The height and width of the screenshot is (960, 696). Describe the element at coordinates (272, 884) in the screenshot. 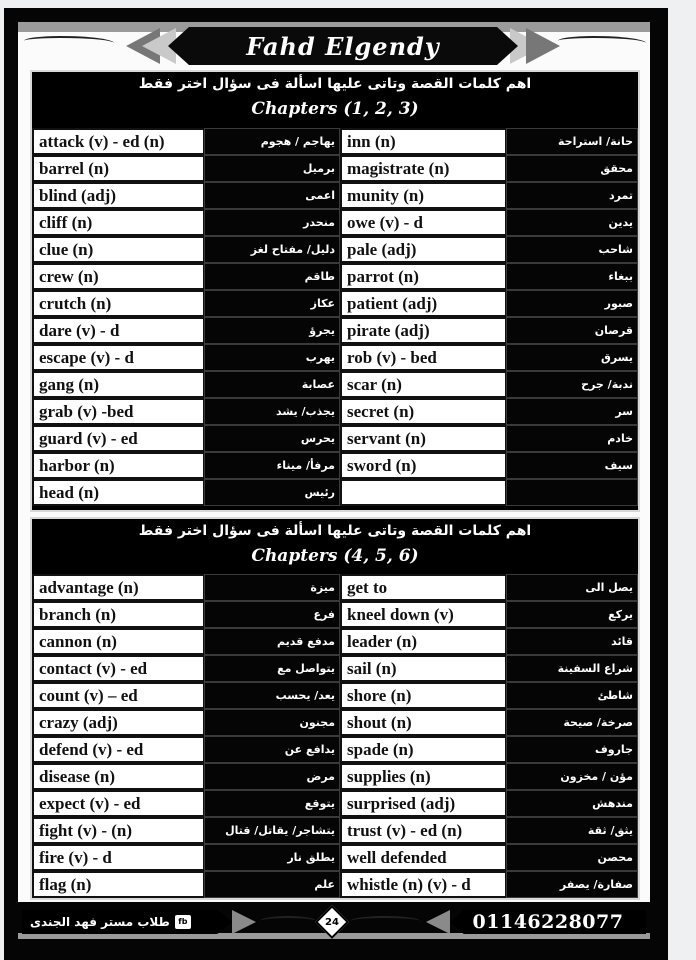

I see `arabic-meaning: علم` at that location.